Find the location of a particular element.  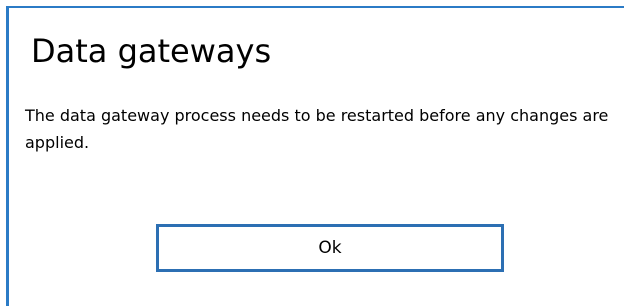

dialog-title: Data gateways is located at coordinates (151, 51).